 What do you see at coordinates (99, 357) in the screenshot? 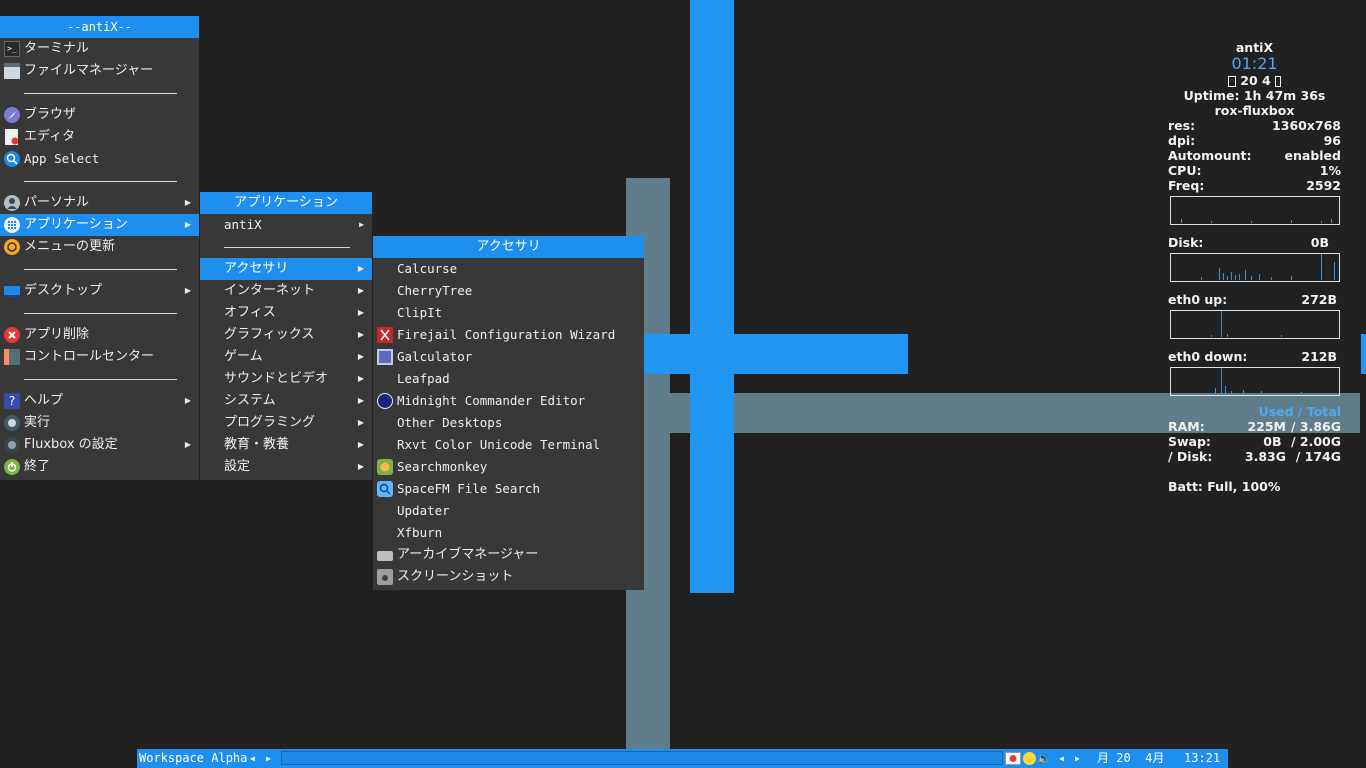
I see `menu-item-control-centre: コントロールセンター` at bounding box center [99, 357].